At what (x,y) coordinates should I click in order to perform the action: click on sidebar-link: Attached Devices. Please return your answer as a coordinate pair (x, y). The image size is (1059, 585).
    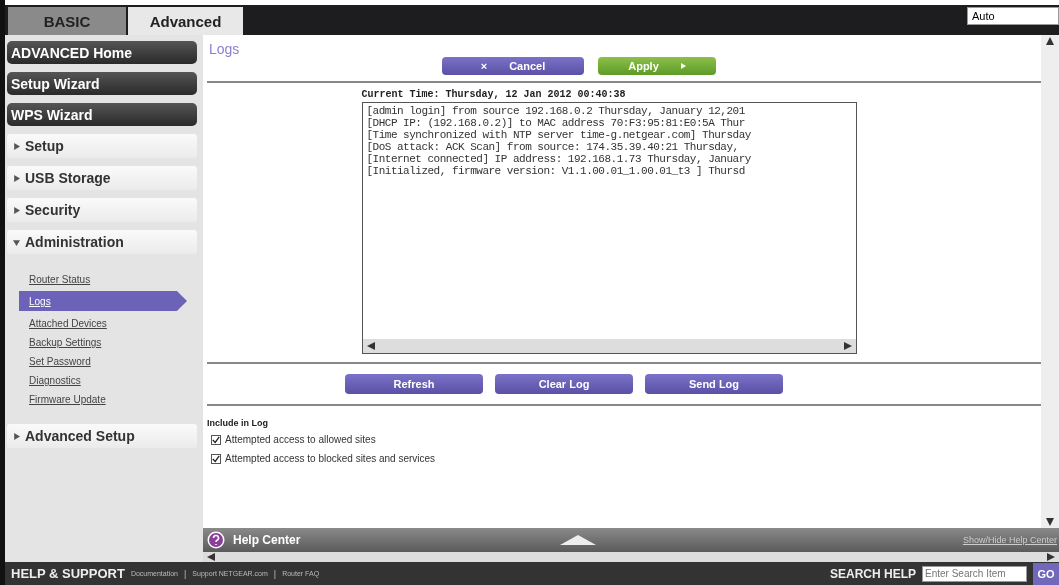
    Looking at the image, I should click on (102, 323).